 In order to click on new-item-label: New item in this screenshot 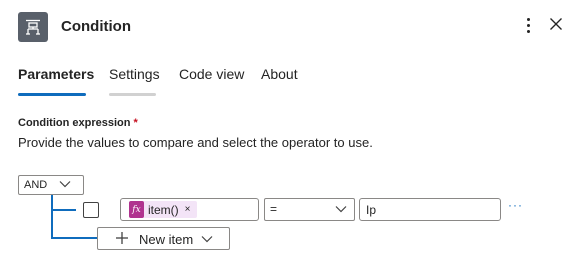, I will do `click(166, 239)`.